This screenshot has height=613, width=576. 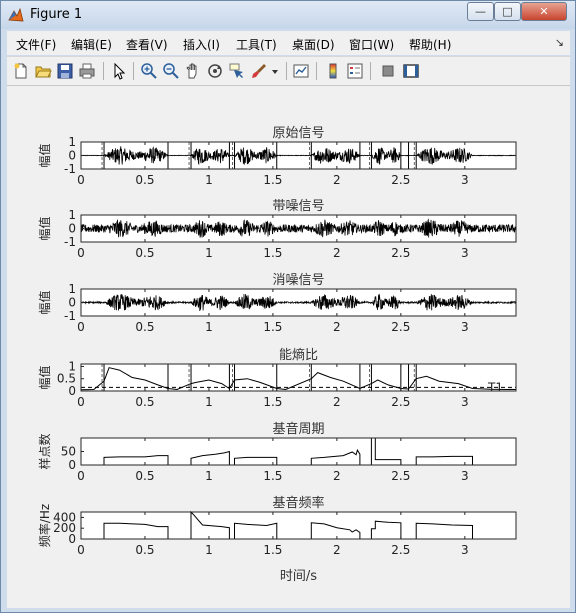 I want to click on x-axis-label: 时间/s, so click(x=298, y=576).